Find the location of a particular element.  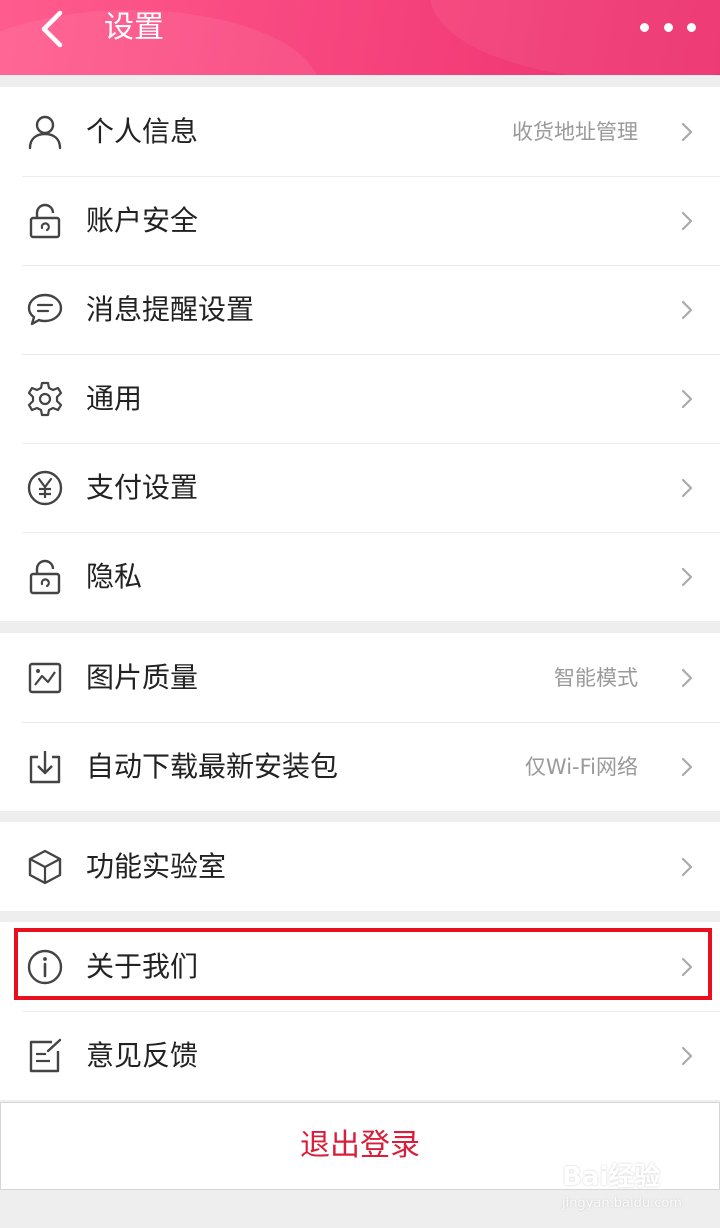

settings-item-about-us: 关于我们 is located at coordinates (360, 966).